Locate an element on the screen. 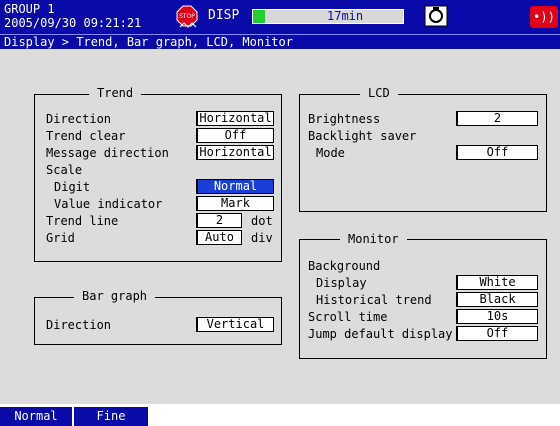 This screenshot has height=426, width=560. message-direction-label: Message direction is located at coordinates (107, 153).